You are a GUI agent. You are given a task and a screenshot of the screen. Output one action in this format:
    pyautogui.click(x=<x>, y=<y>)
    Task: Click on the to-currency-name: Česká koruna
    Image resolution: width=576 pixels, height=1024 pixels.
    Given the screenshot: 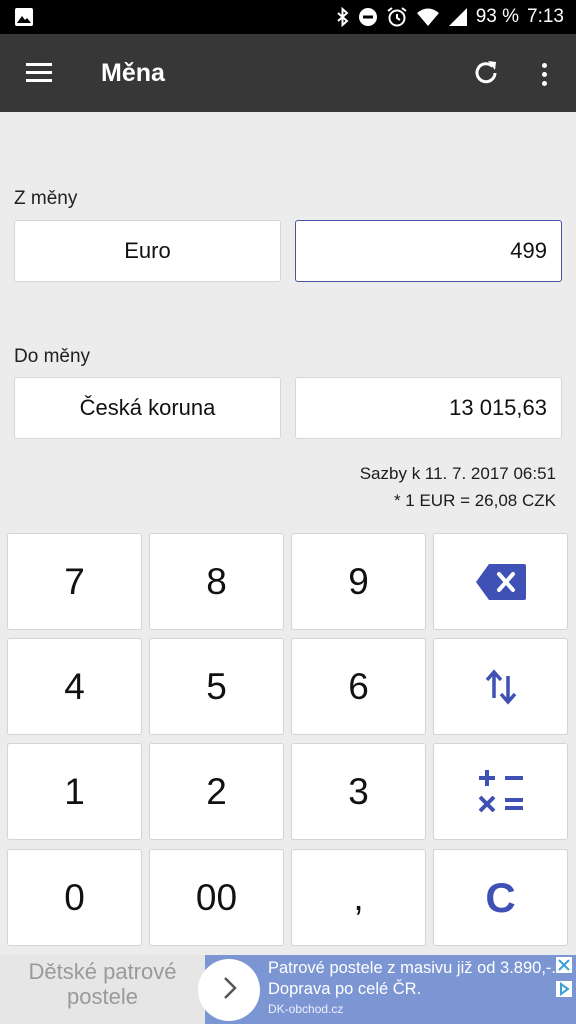 What is the action you would take?
    pyautogui.click(x=147, y=407)
    